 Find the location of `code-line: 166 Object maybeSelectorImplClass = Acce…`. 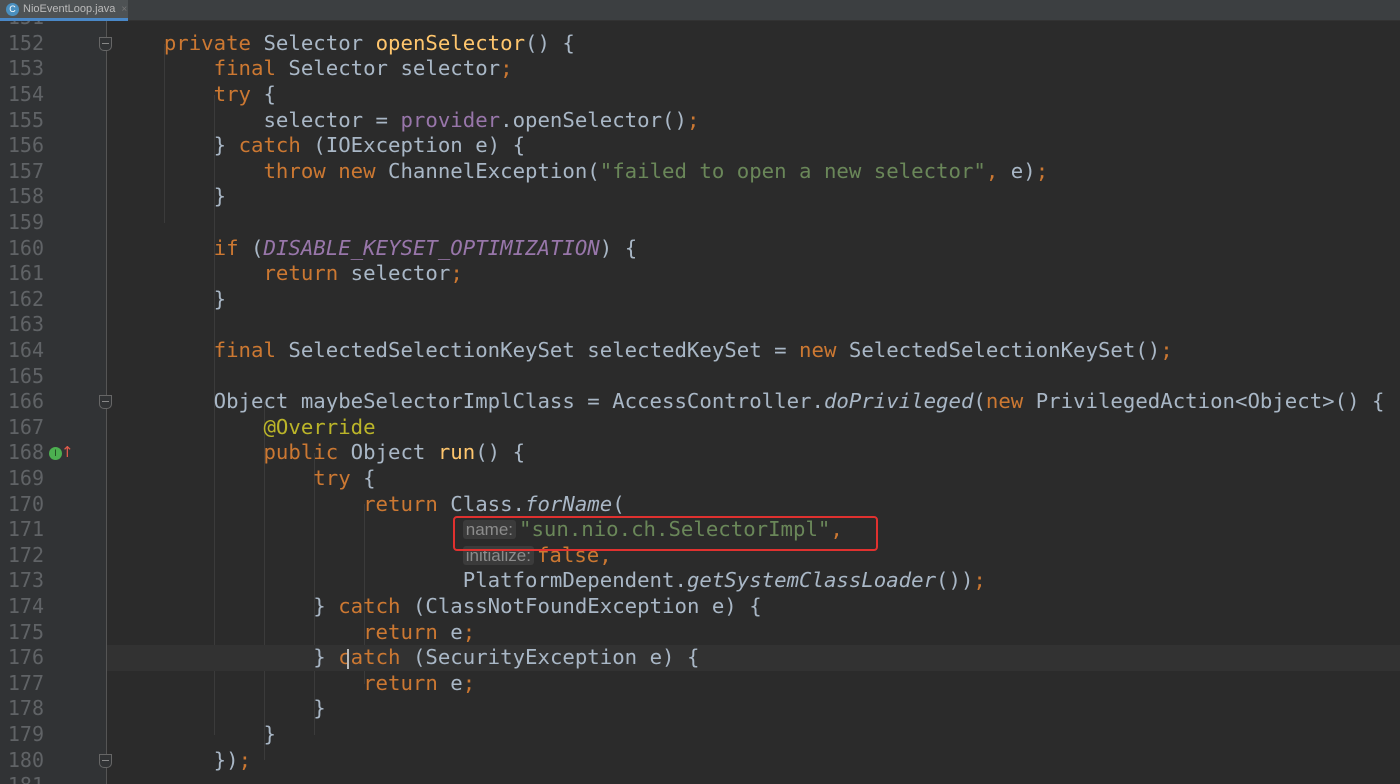

code-line: 166 Object maybeSelectorImplClass = Acce… is located at coordinates (700, 402).